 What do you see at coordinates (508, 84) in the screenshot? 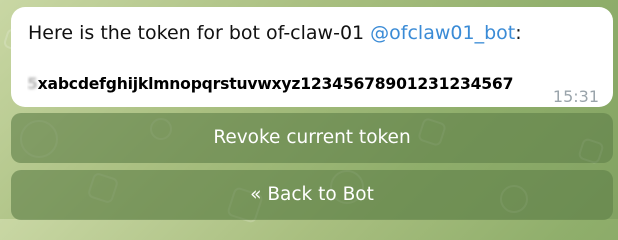
I see `token-last-char: 7` at bounding box center [508, 84].